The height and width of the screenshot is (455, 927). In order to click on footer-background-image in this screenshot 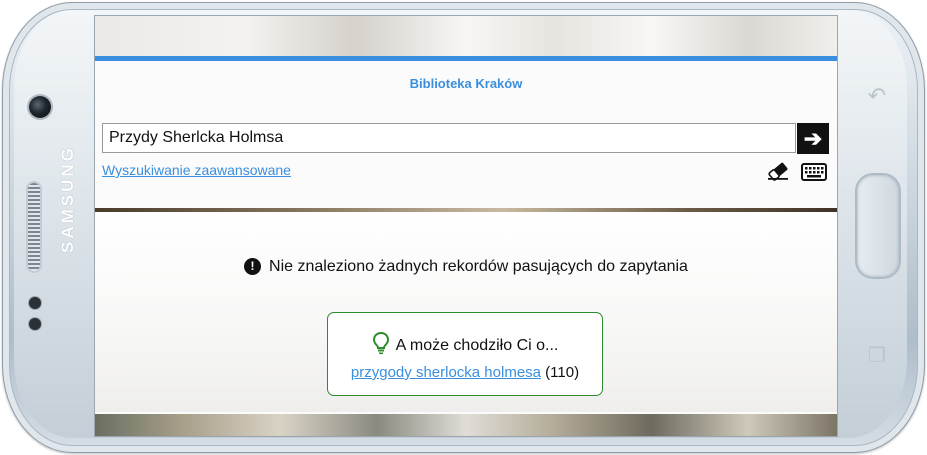, I will do `click(466, 425)`.